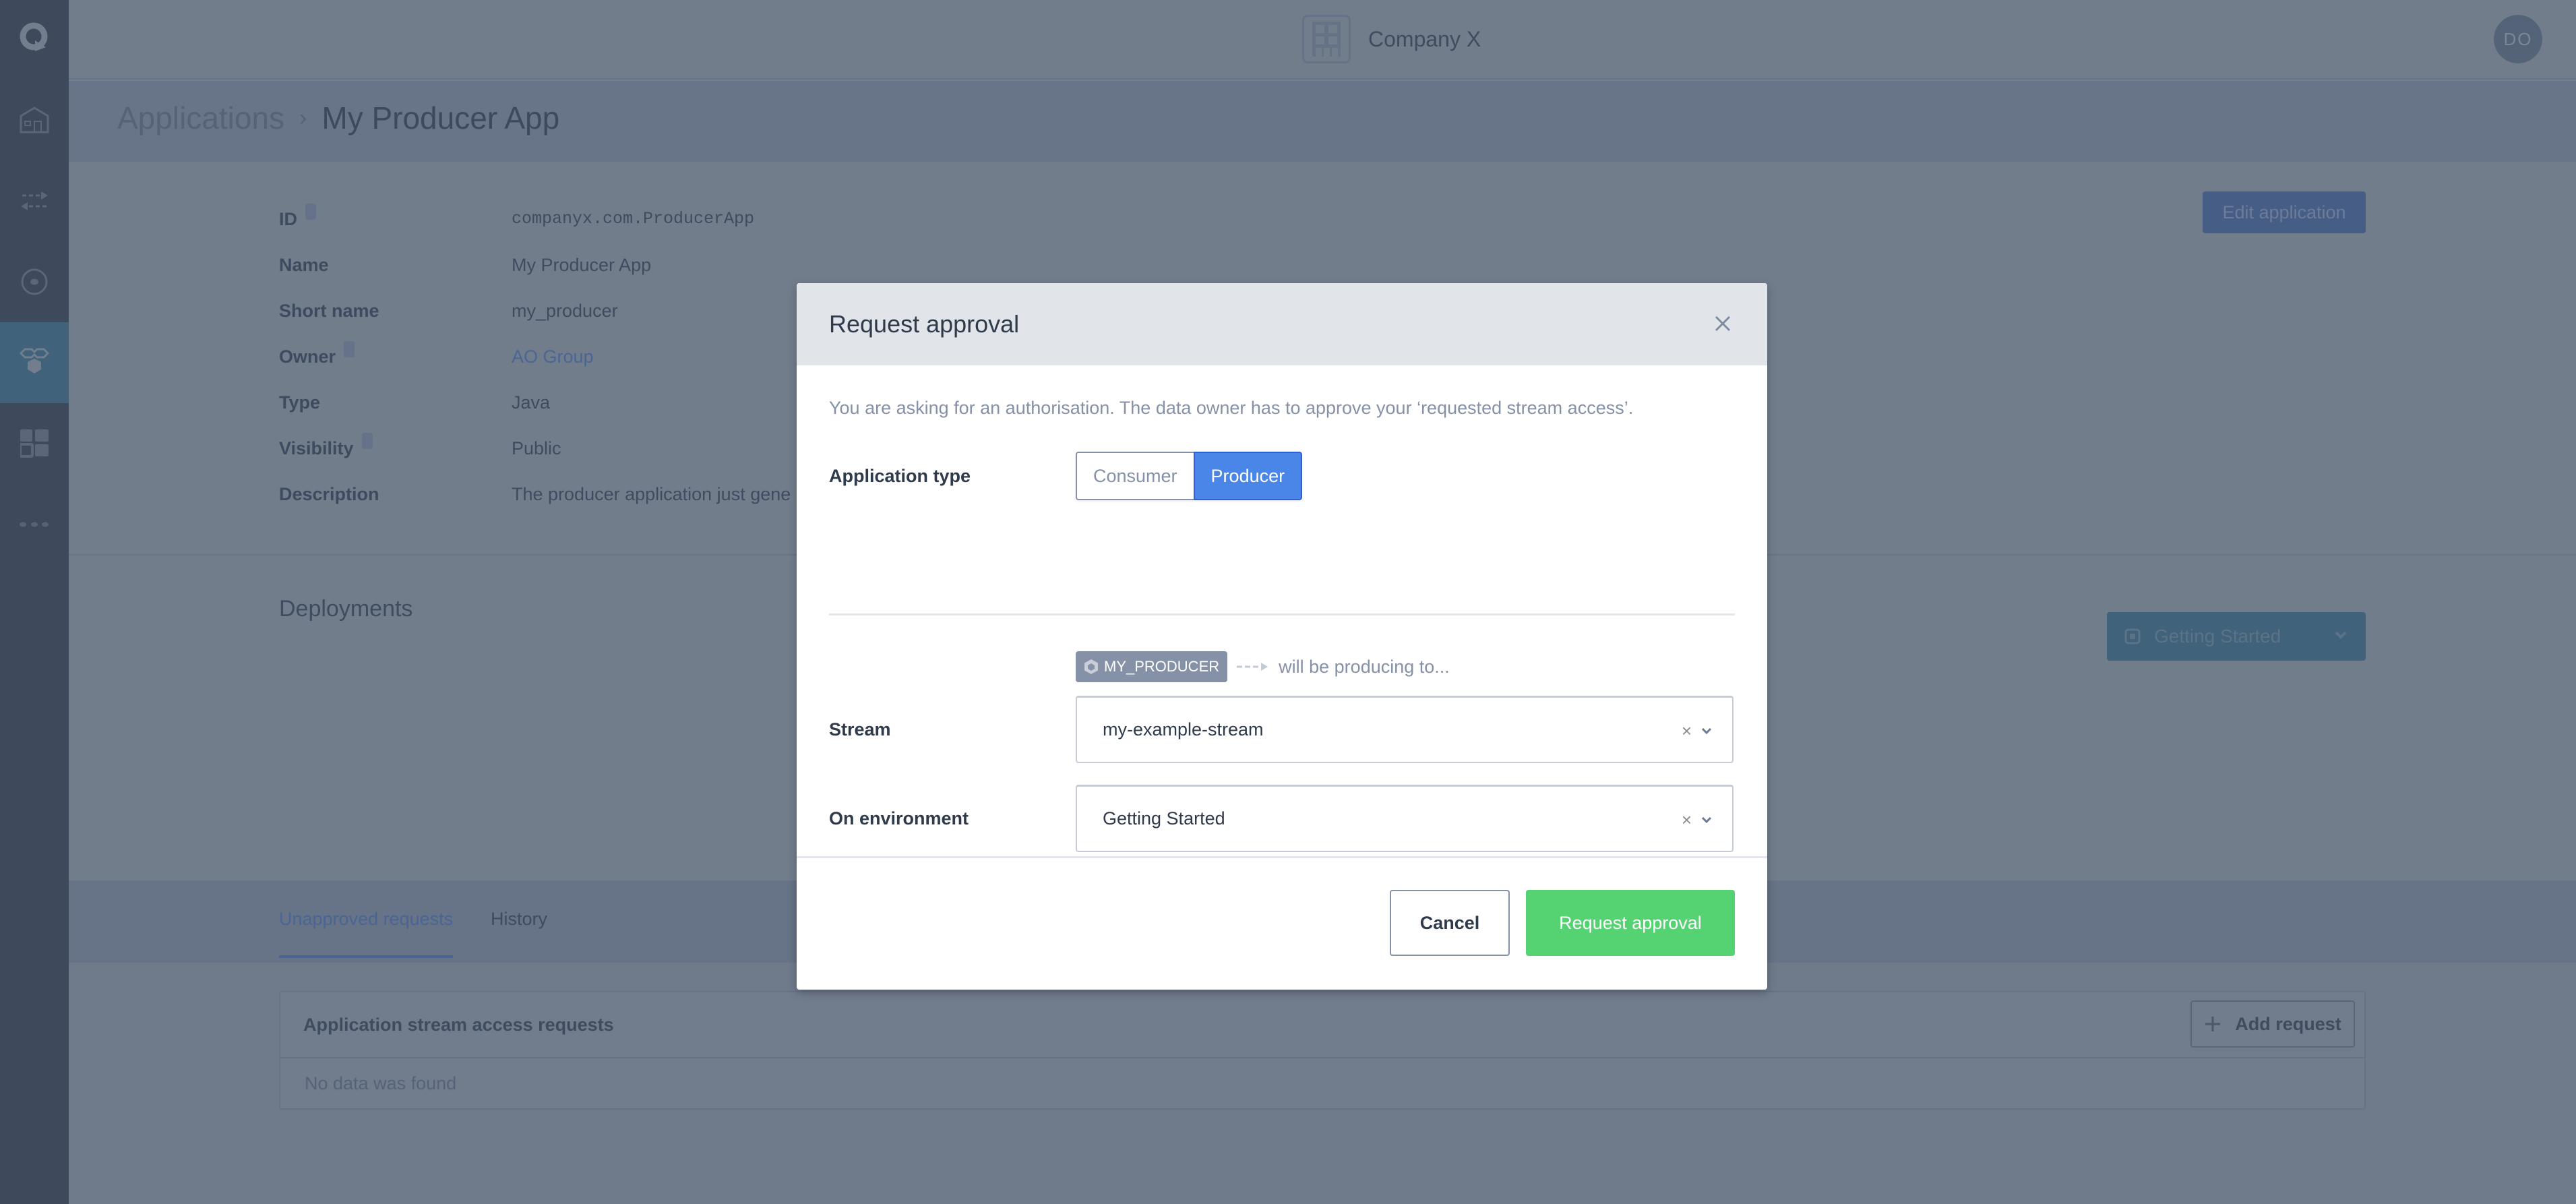 Image resolution: width=2576 pixels, height=1204 pixels. Describe the element at coordinates (329, 494) in the screenshot. I see `detail-label: Description` at that location.